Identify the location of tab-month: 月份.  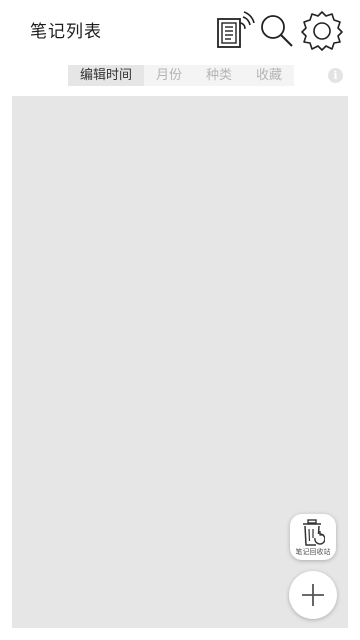
(169, 75).